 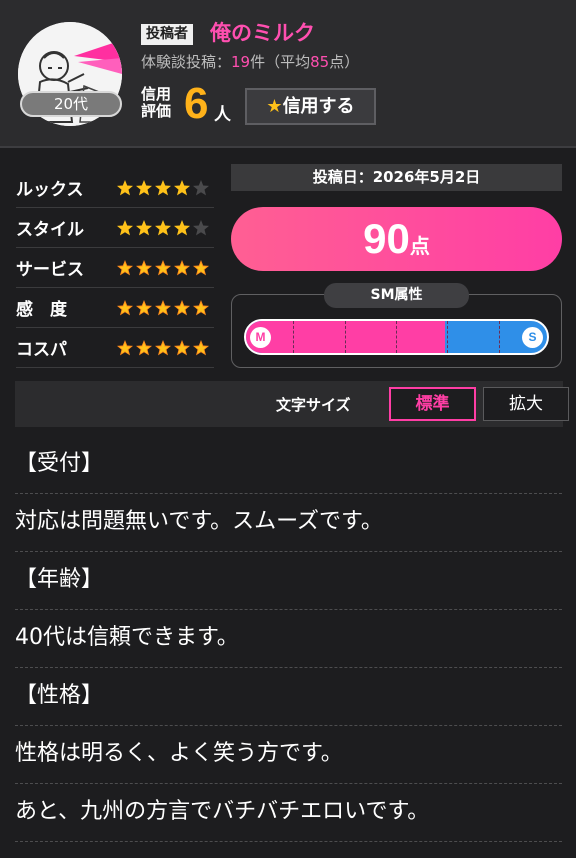 I want to click on score-unit: 点, so click(x=419, y=246).